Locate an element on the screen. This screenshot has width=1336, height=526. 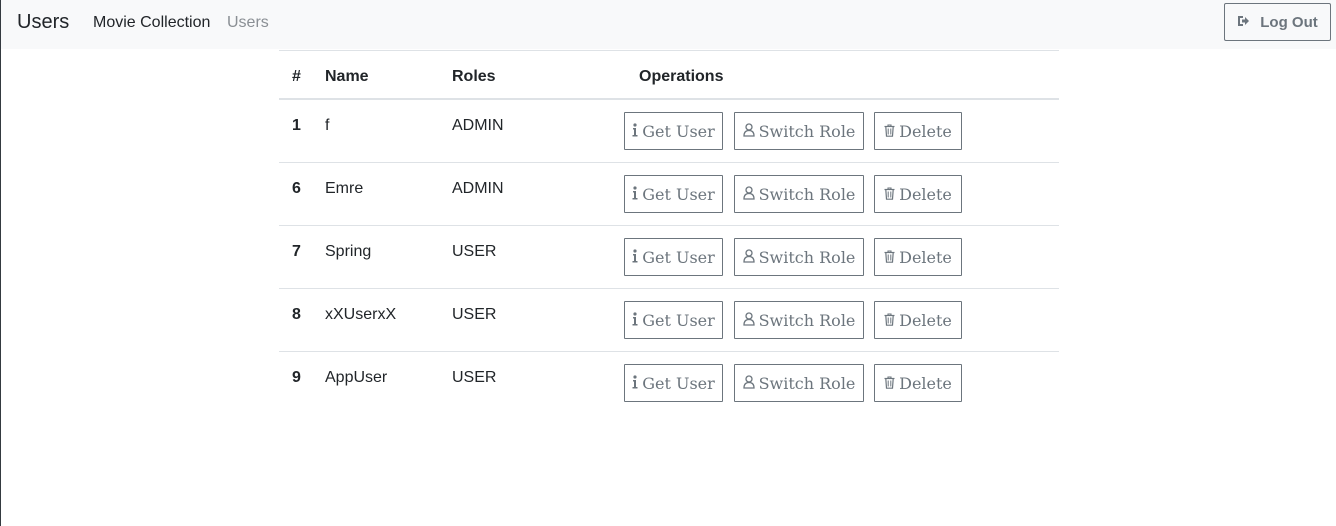
user-id: 7 is located at coordinates (296, 251).